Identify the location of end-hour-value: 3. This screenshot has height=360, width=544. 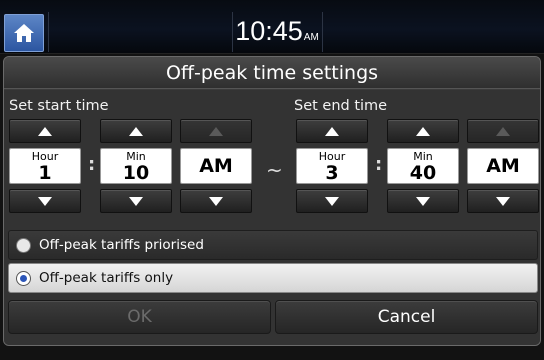
(332, 173).